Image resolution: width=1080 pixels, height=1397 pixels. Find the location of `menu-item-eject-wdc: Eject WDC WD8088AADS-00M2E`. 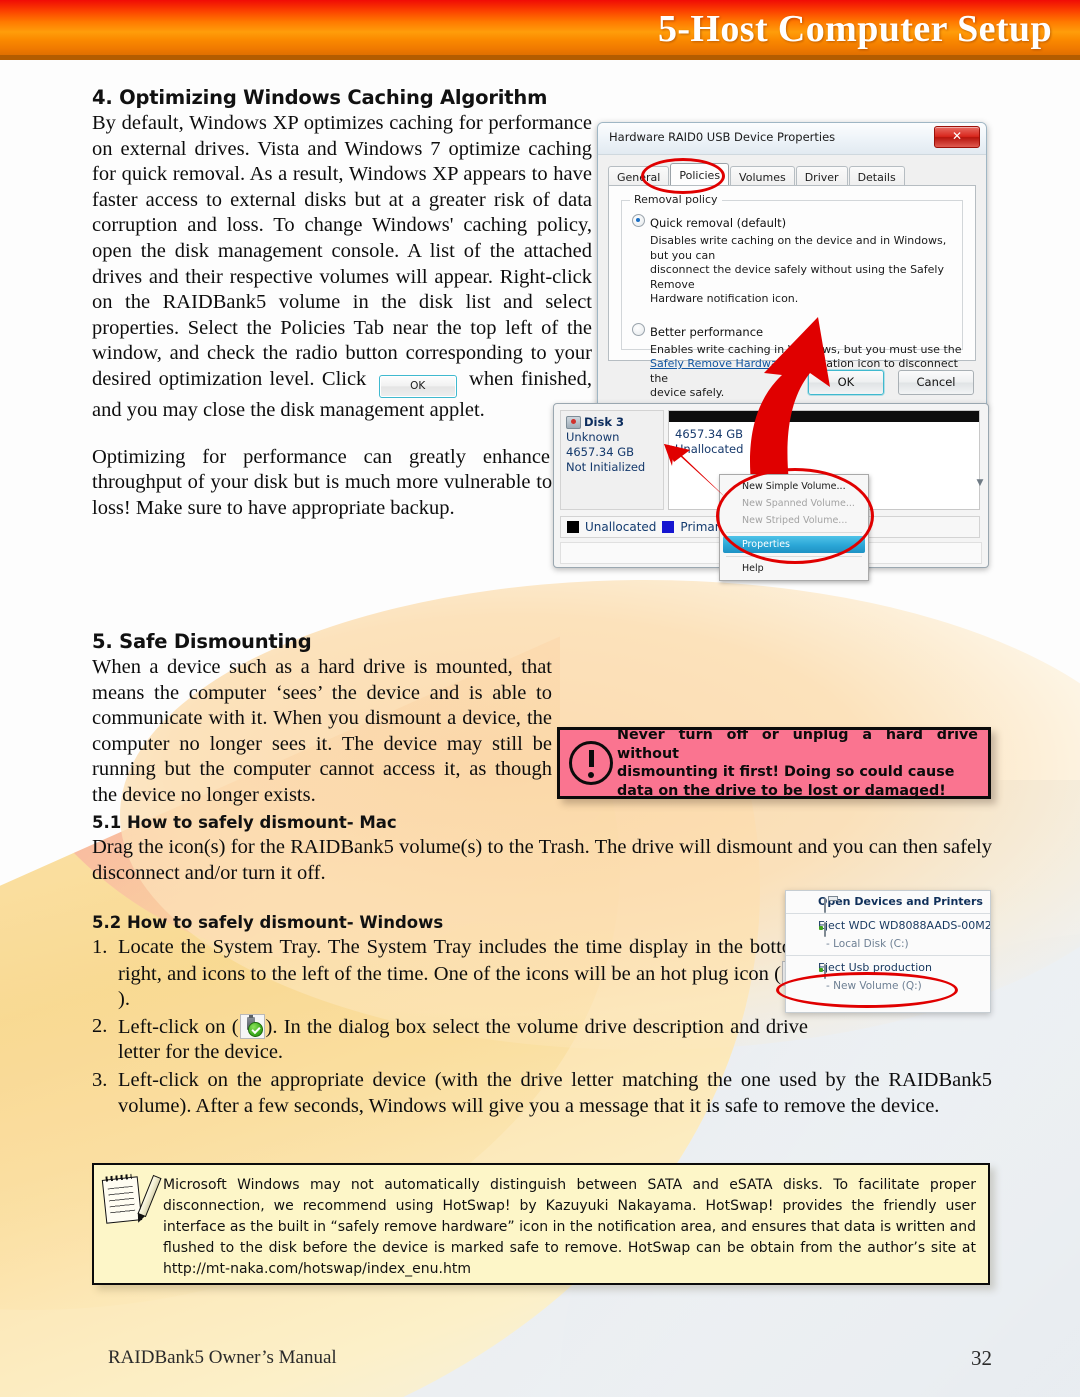

menu-item-eject-wdc: Eject WDC WD8088AADS-00M2E is located at coordinates (888, 926).